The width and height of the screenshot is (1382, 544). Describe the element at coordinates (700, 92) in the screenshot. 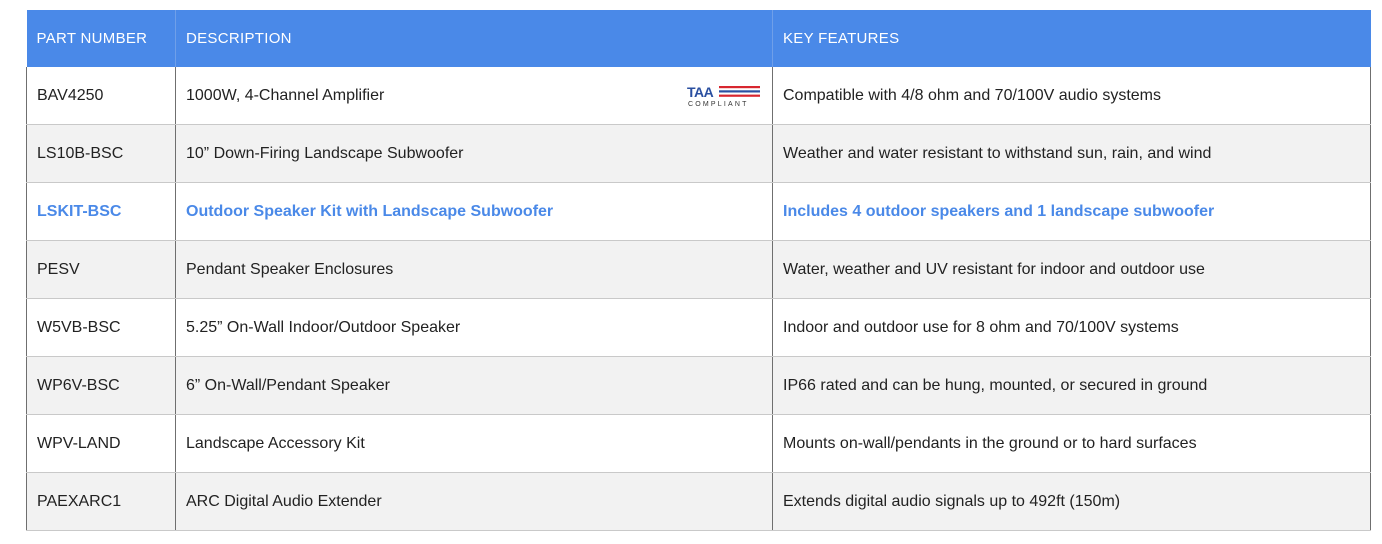

I see `taa-badge-top-text: TAA` at that location.